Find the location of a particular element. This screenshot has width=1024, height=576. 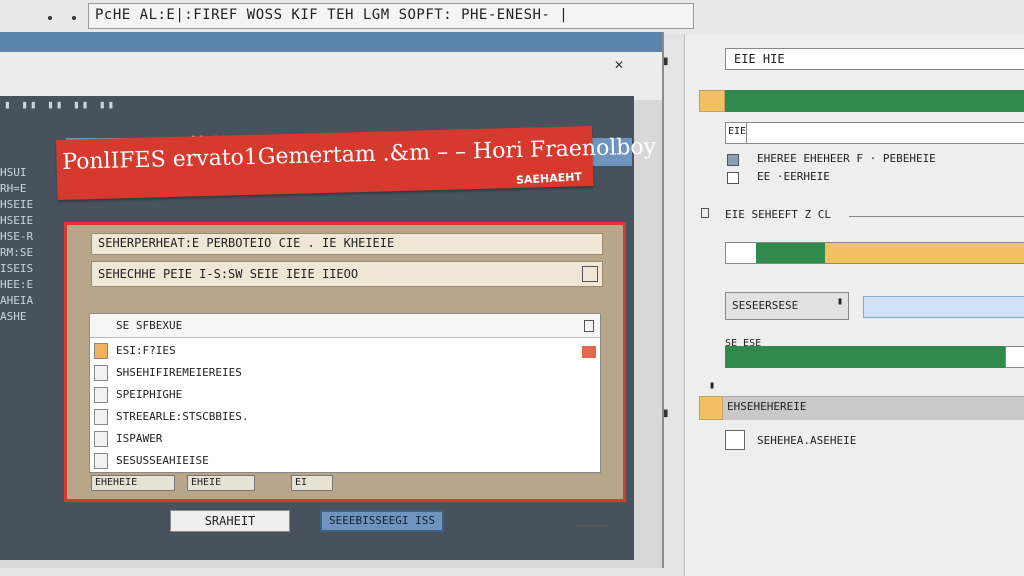

panel-button: SESEERSESE is located at coordinates (787, 306).